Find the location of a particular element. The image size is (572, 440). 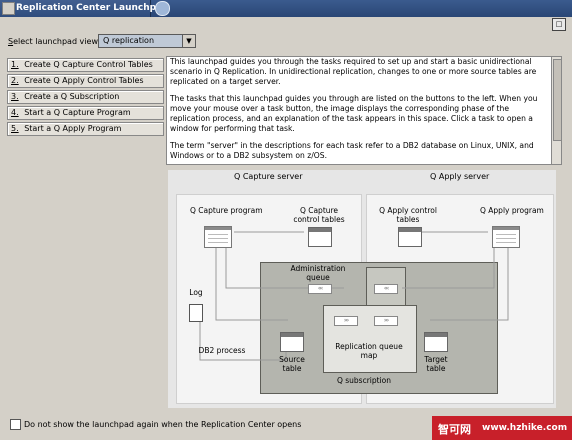

task-button-create-capture-control: 1. Create Q Capture Control Tables is located at coordinates (85, 65).